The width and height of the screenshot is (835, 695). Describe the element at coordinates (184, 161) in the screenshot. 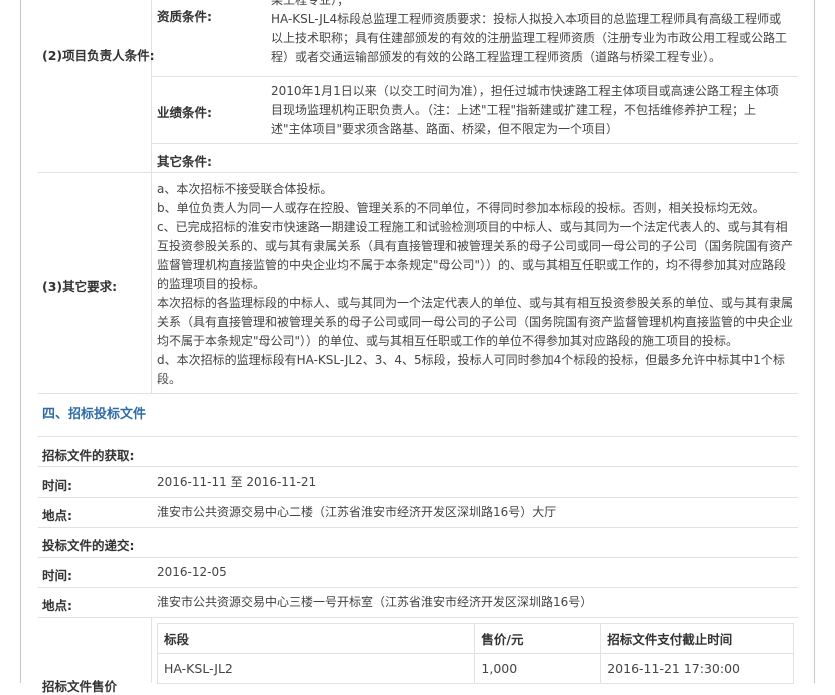

I see `other-conditions-label: 其它条件:` at that location.